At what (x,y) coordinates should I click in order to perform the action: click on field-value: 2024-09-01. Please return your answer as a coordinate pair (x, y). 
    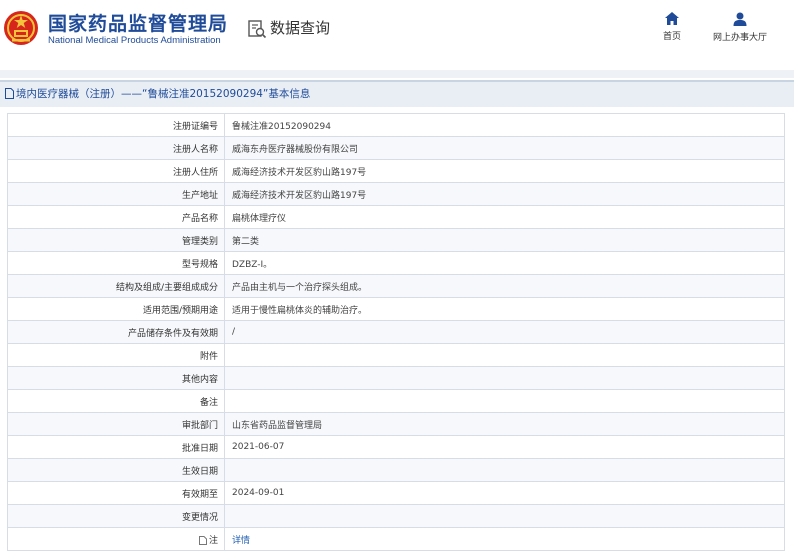
    Looking at the image, I should click on (504, 493).